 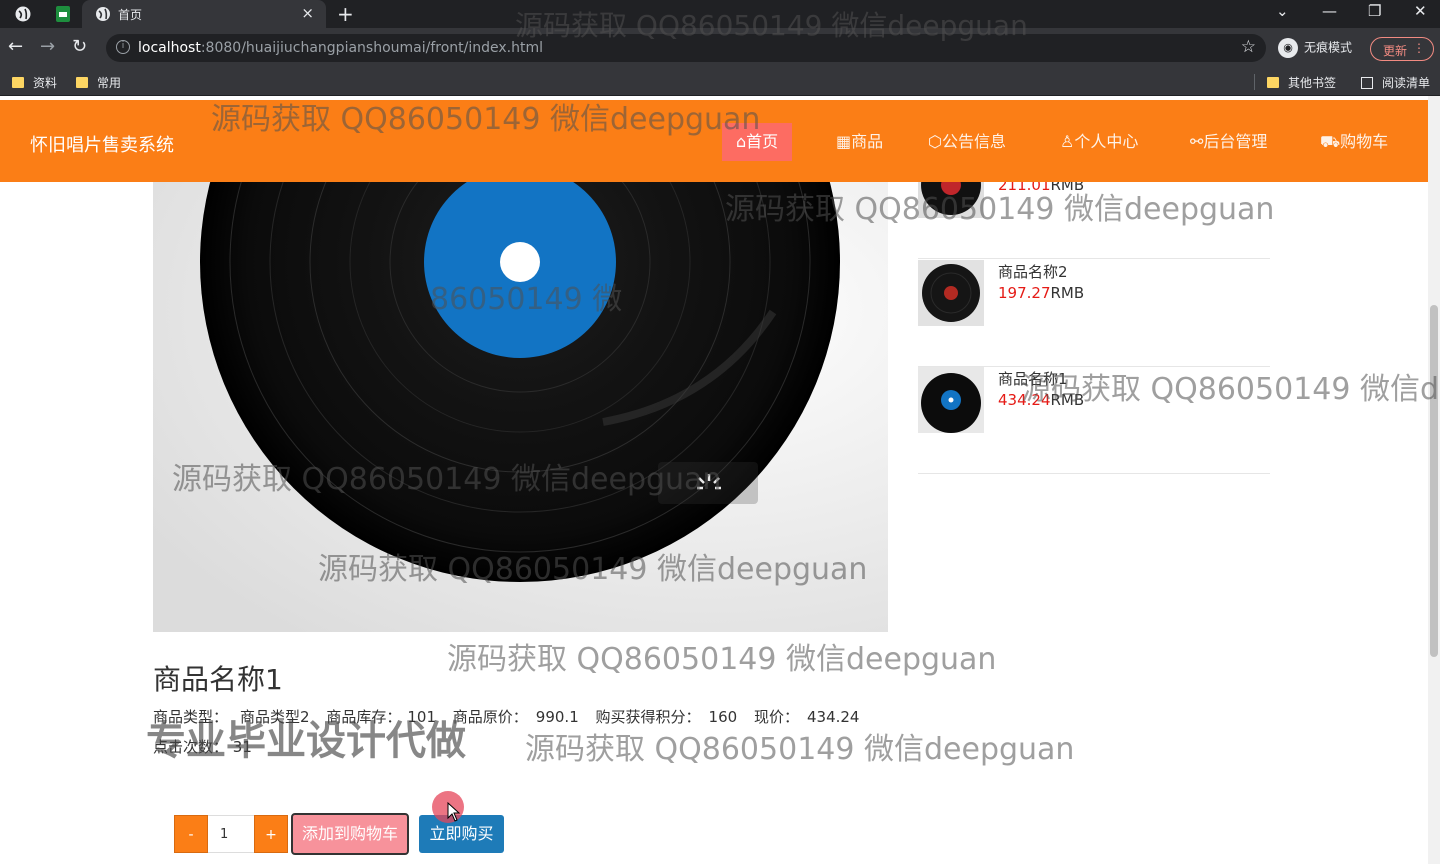 I want to click on bookmark-folder-ziliao: 资料, so click(x=34, y=82).